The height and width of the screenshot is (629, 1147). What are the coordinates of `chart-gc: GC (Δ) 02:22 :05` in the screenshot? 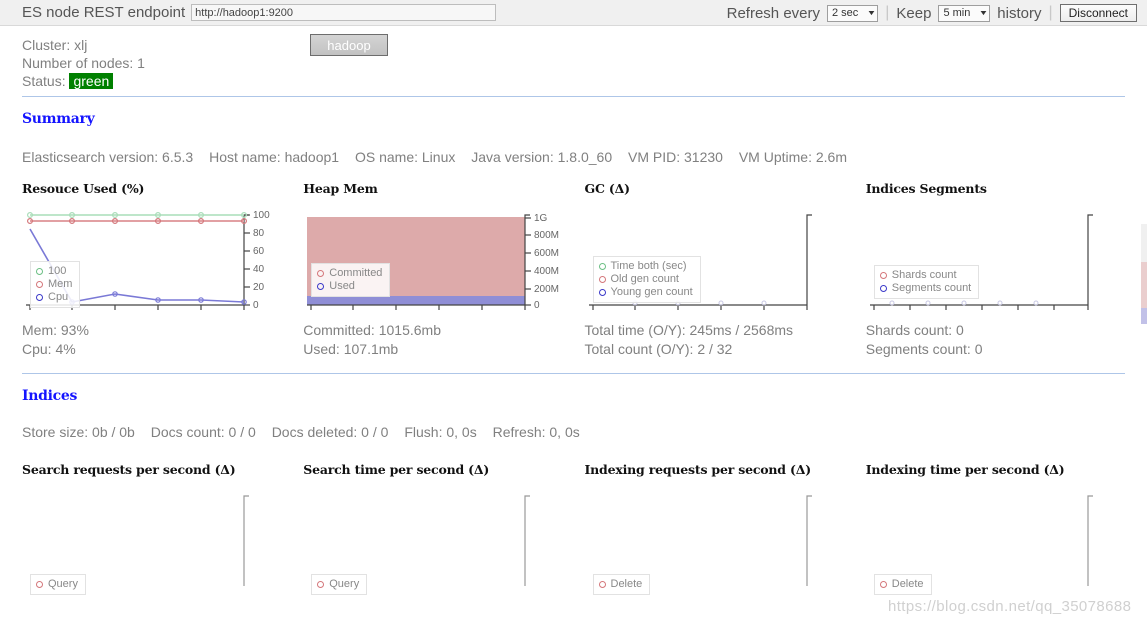 It's located at (725, 270).